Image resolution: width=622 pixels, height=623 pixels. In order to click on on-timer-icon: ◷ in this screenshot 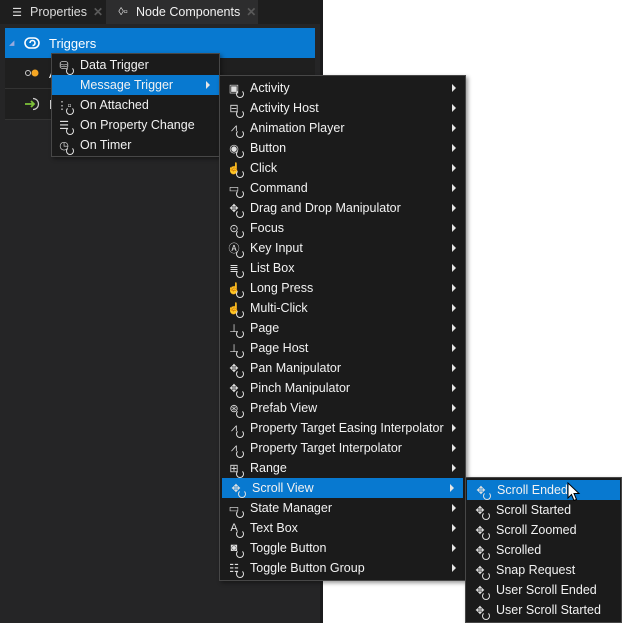, I will do `click(64, 146)`.